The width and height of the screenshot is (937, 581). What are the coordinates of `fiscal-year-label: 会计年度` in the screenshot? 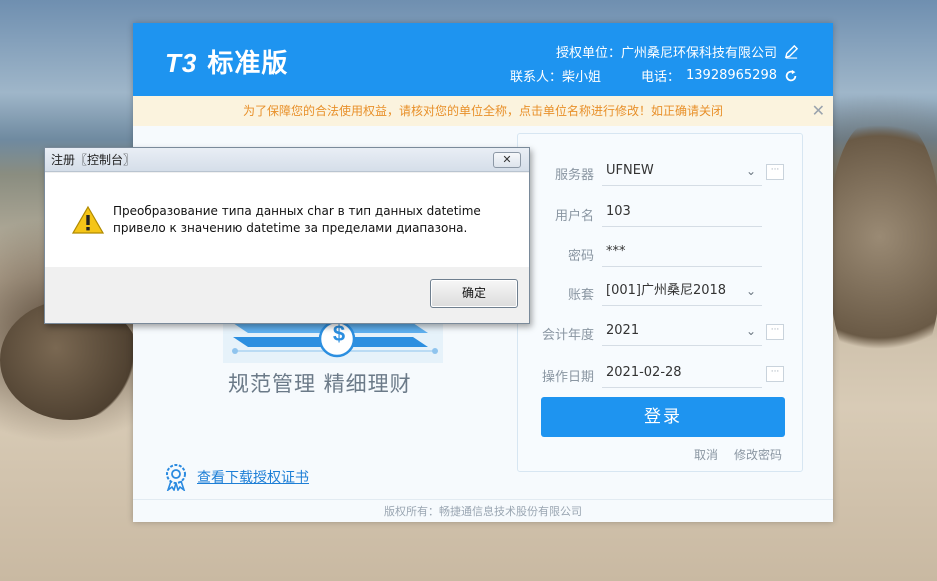 It's located at (567, 335).